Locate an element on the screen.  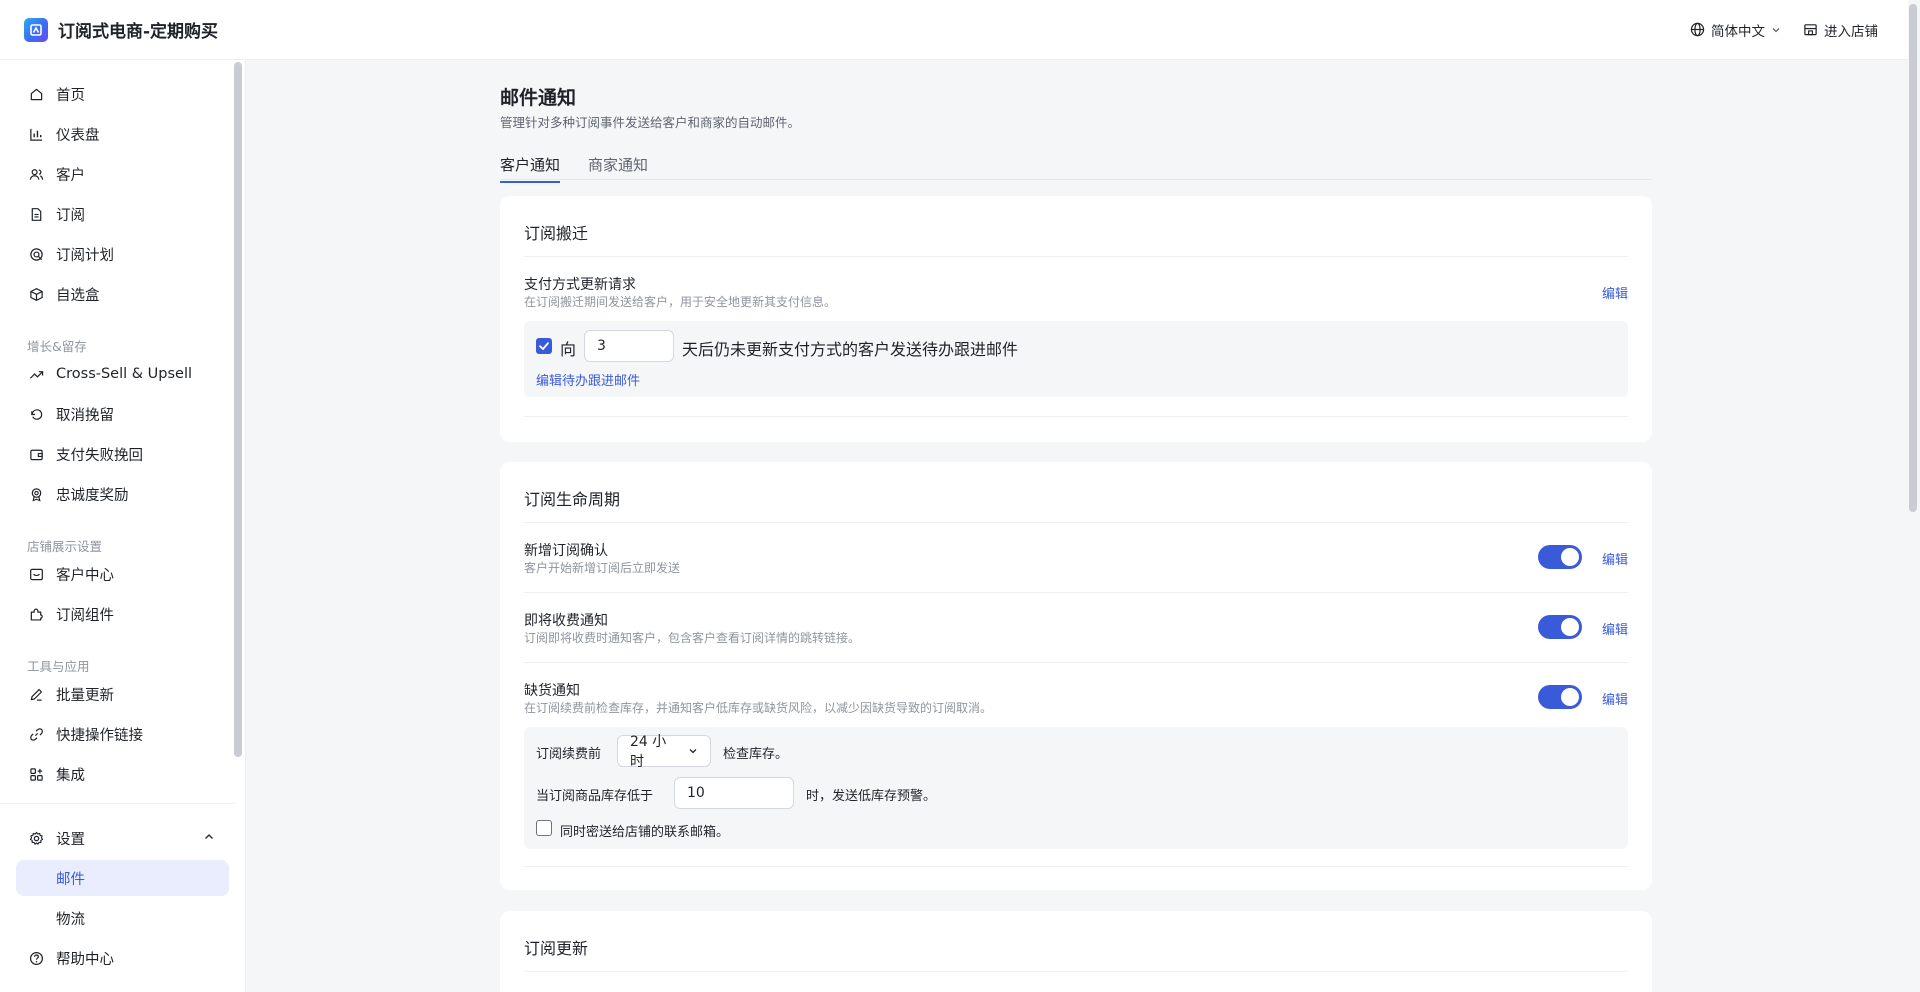
bar-chart-icon is located at coordinates (36, 134).